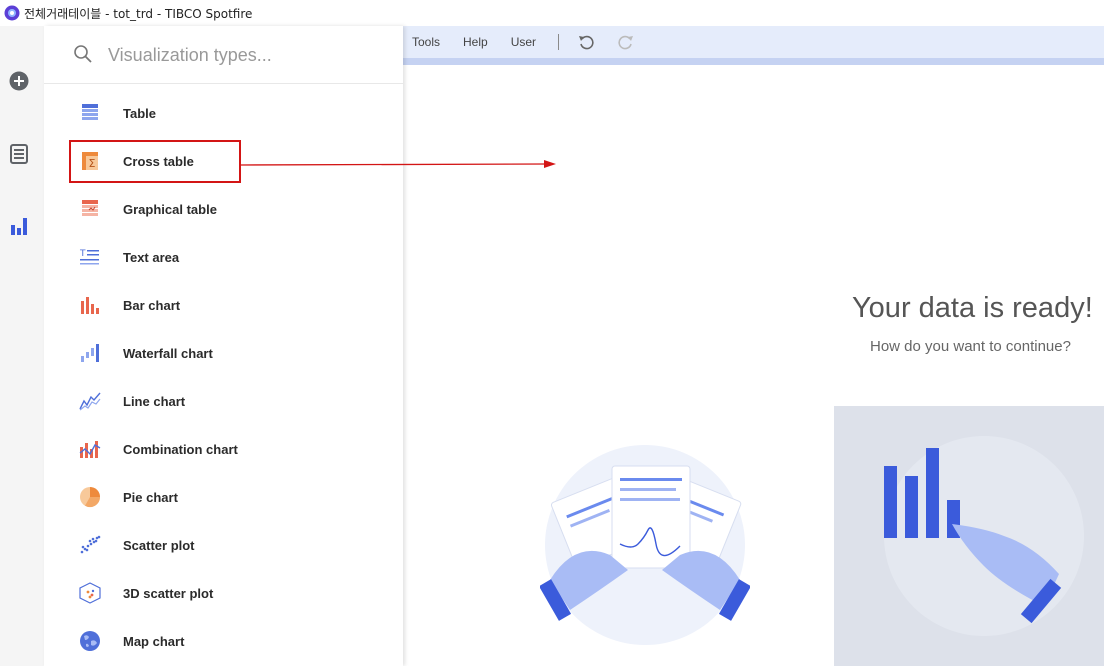  Describe the element at coordinates (90, 401) in the screenshot. I see `line-chart-icon` at that location.